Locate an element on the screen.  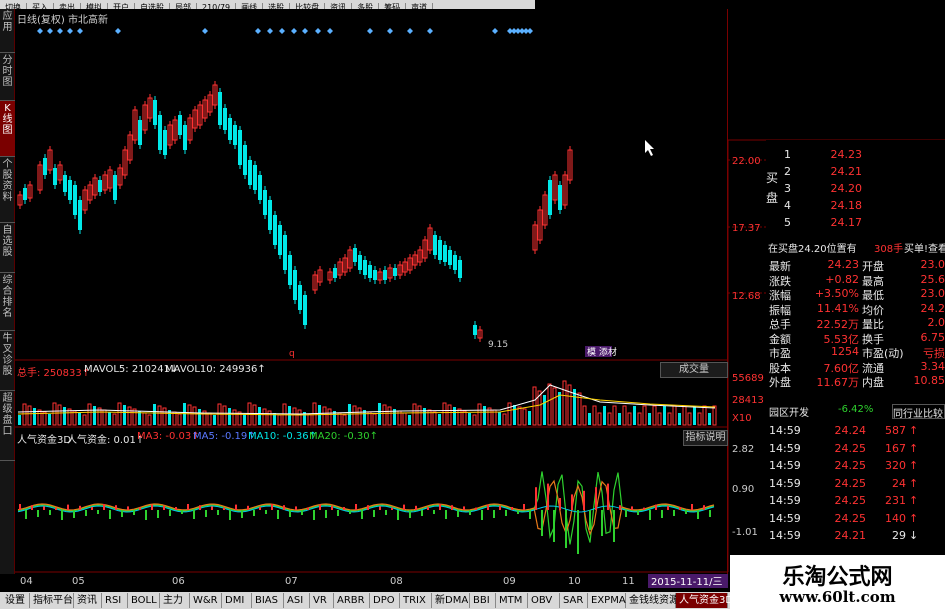
indicator-tab-20: 金钱线资源 is located at coordinates (652, 600).